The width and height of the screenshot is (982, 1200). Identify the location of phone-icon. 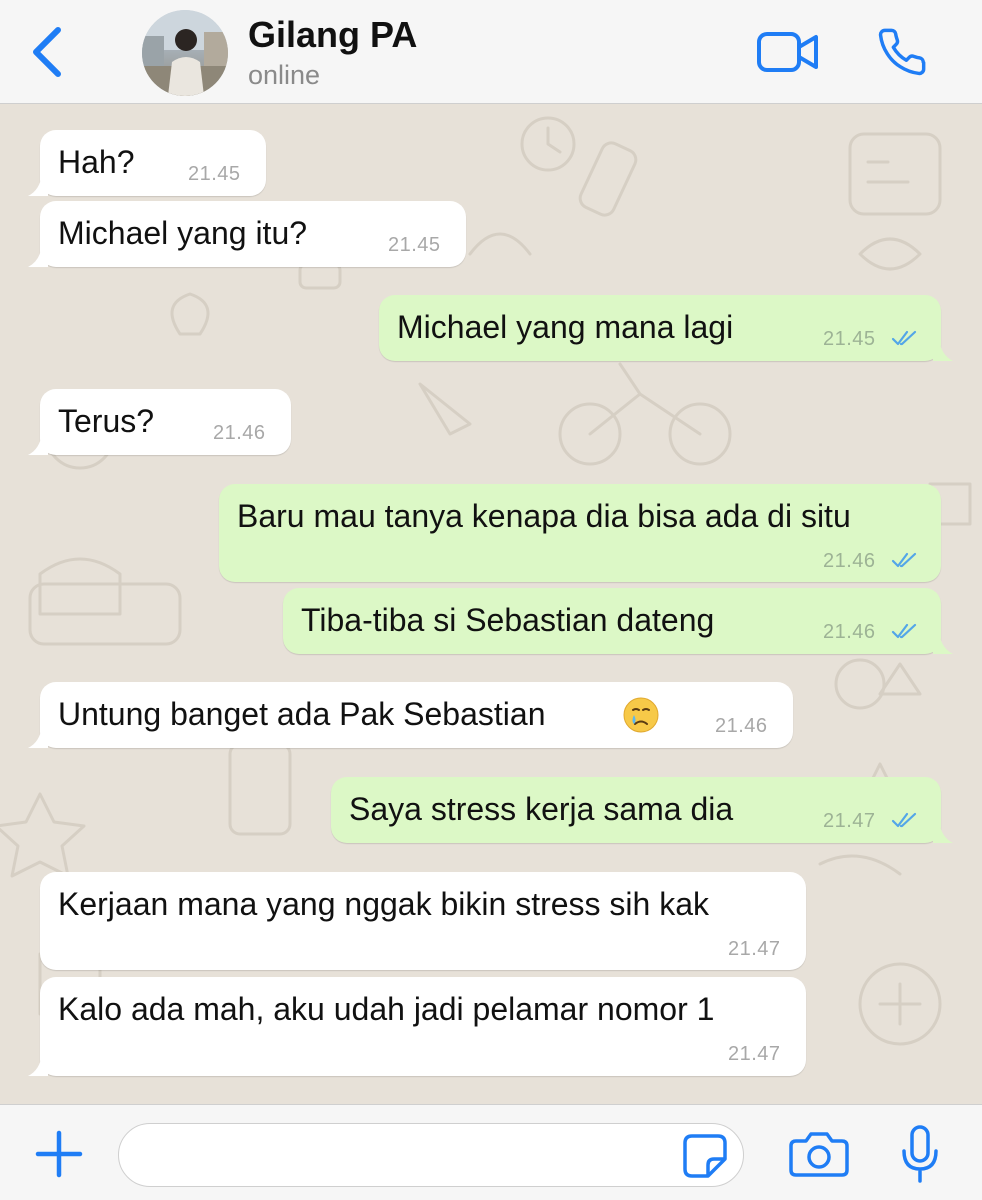
(902, 52).